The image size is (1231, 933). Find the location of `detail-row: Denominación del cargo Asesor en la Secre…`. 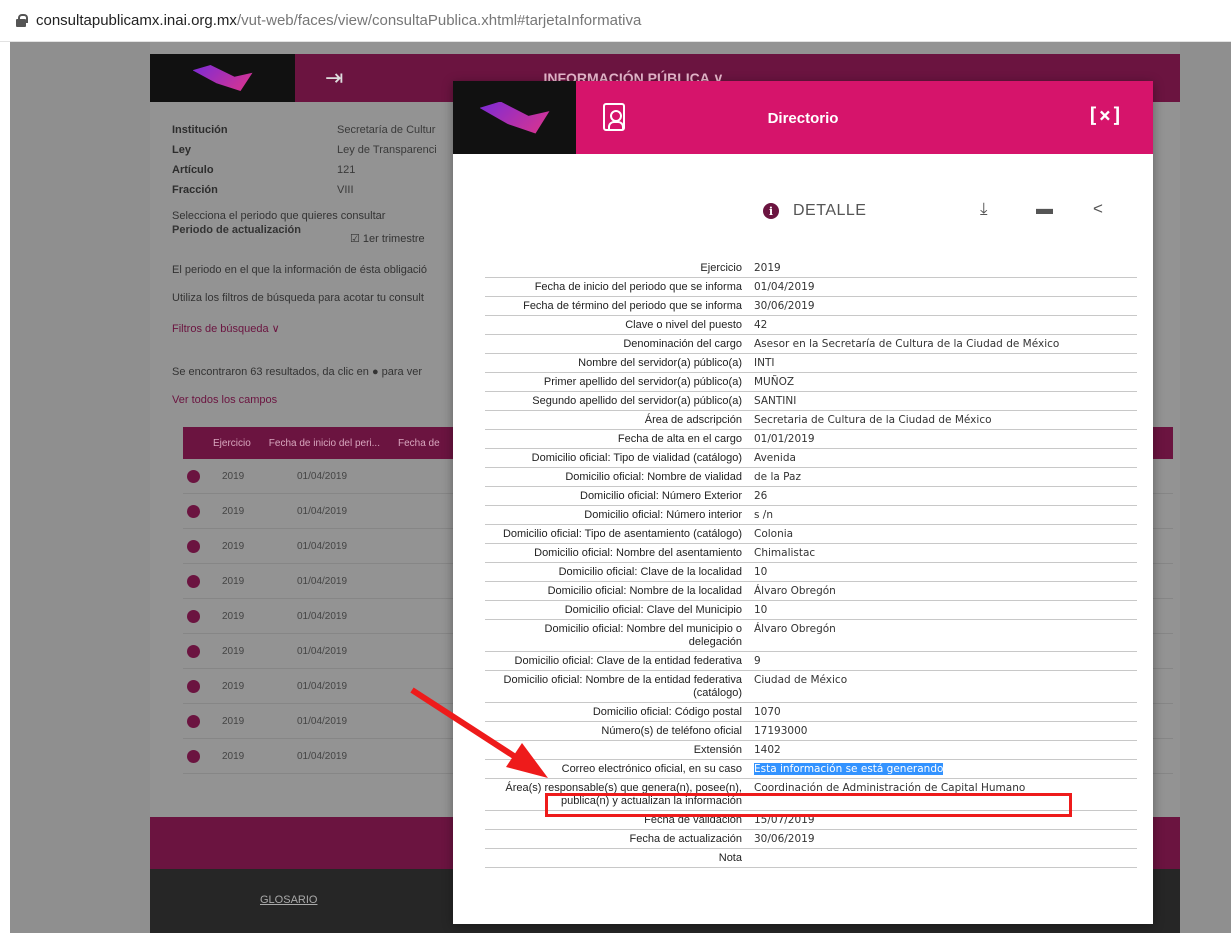

detail-row: Denominación del cargo Asesor en la Secre… is located at coordinates (811, 344).